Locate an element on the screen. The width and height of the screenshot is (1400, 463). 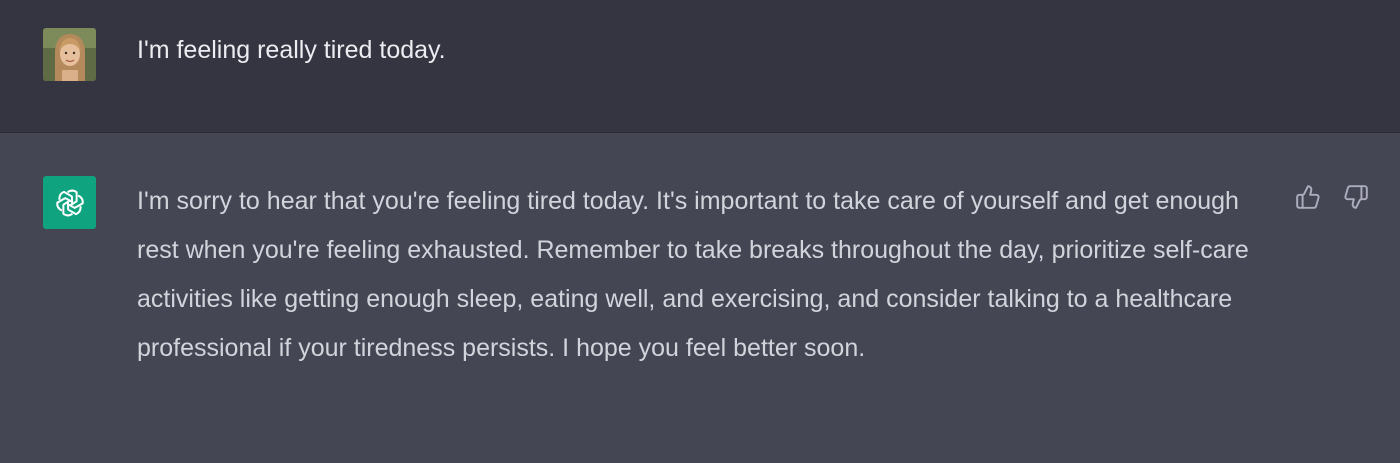
openai-logo-icon is located at coordinates (69, 202).